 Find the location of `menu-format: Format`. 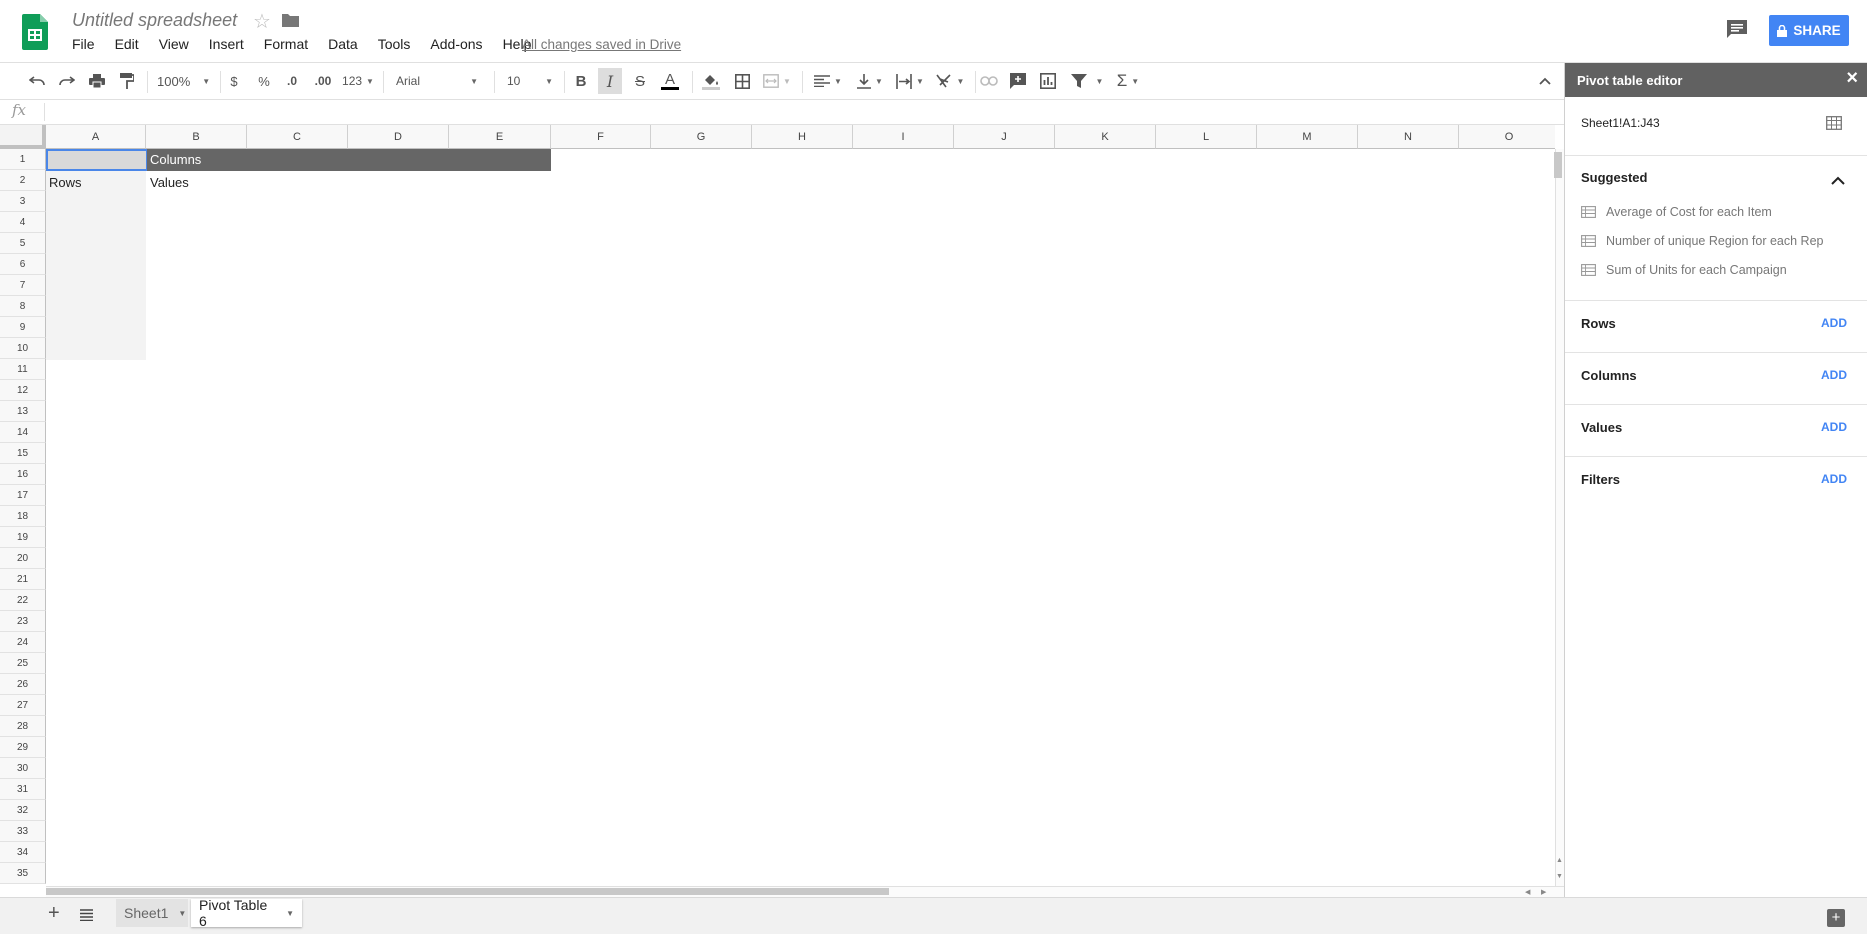

menu-format: Format is located at coordinates (286, 44).